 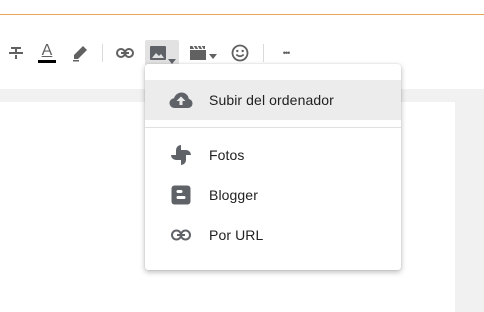 What do you see at coordinates (286, 53) in the screenshot?
I see `more-options-icon: •••` at bounding box center [286, 53].